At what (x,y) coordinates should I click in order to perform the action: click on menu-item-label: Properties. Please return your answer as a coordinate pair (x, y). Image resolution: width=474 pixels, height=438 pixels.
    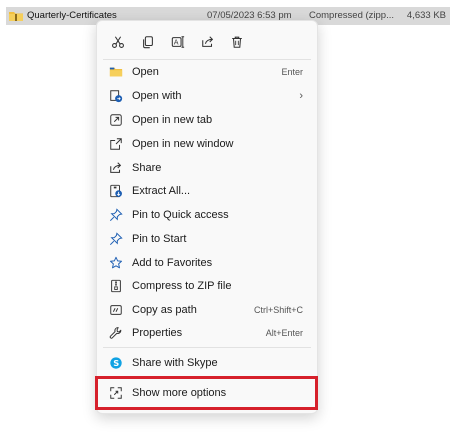
    Looking at the image, I should click on (157, 333).